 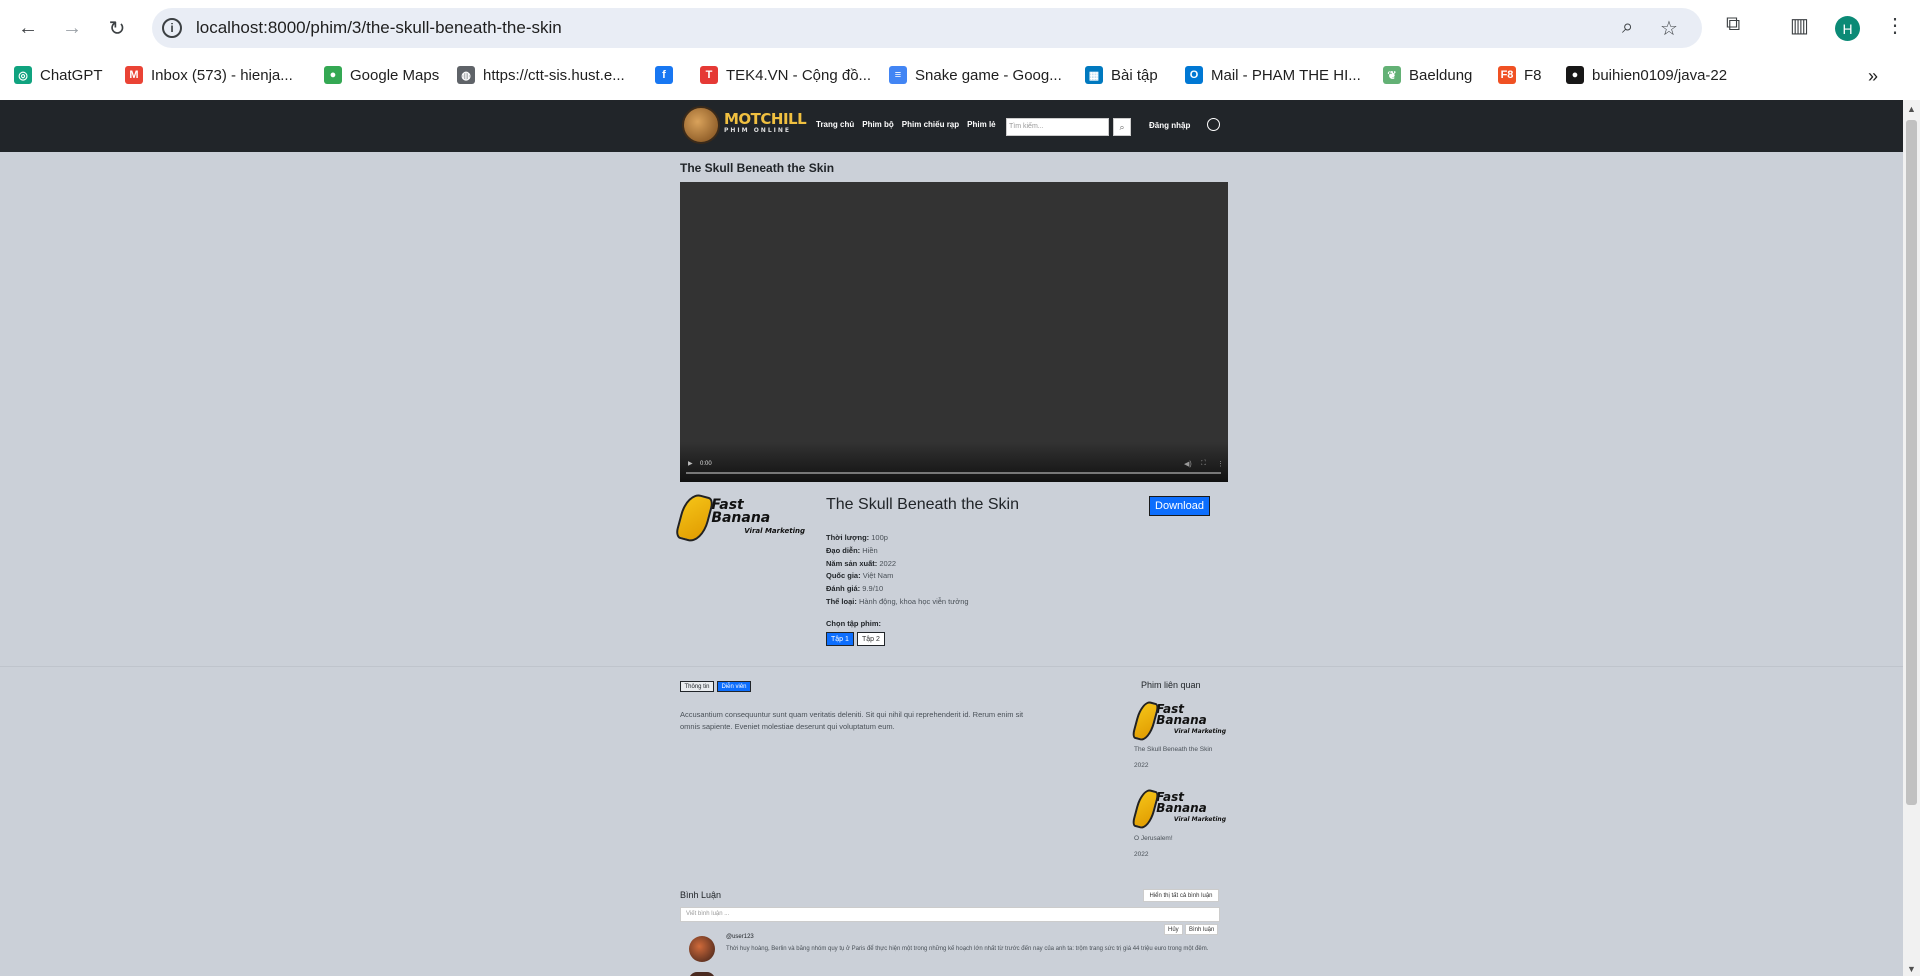 I want to click on bookmark-item: f, so click(x=664, y=75).